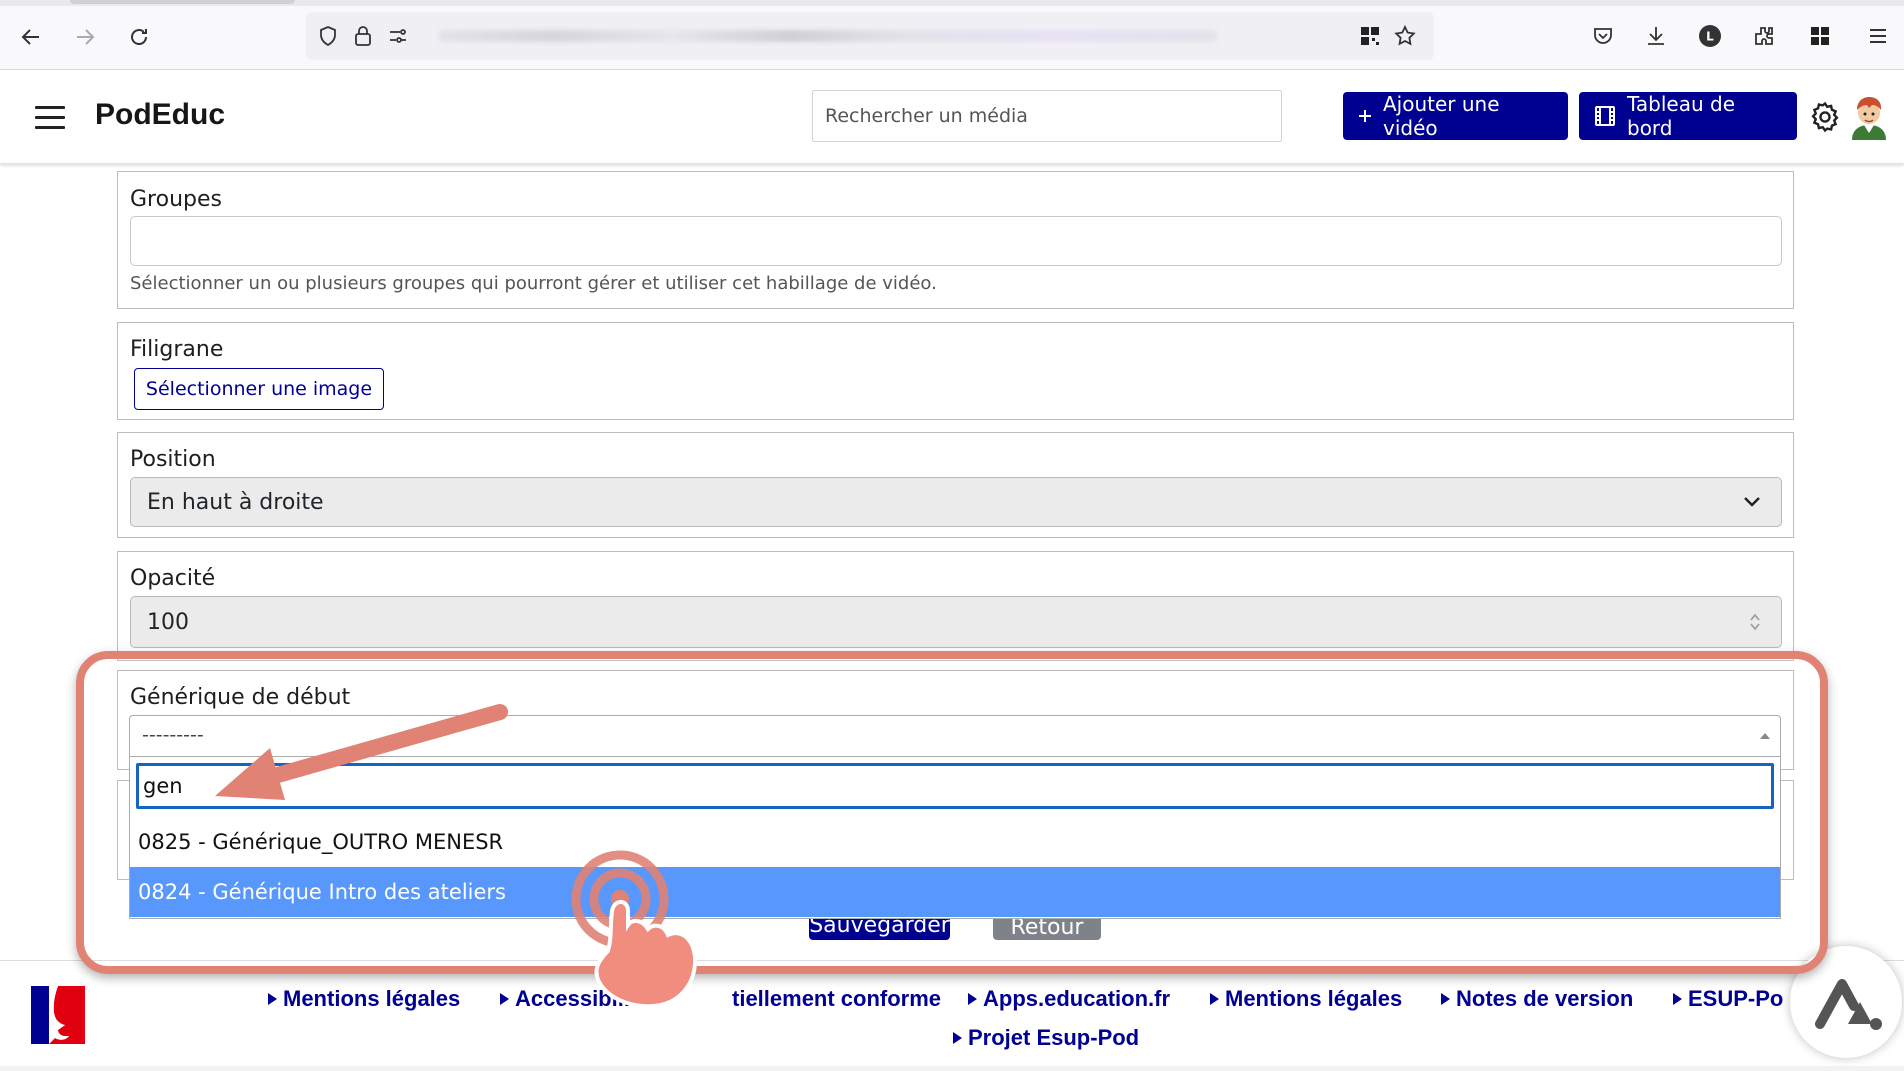 The image size is (1904, 1071). I want to click on extensions-icon, so click(1764, 36).